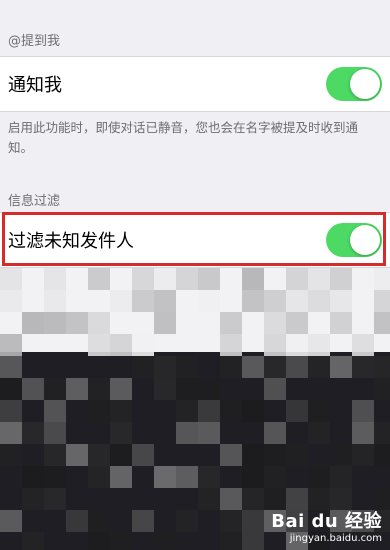  I want to click on filter-unknown-senders-toggle, so click(354, 240).